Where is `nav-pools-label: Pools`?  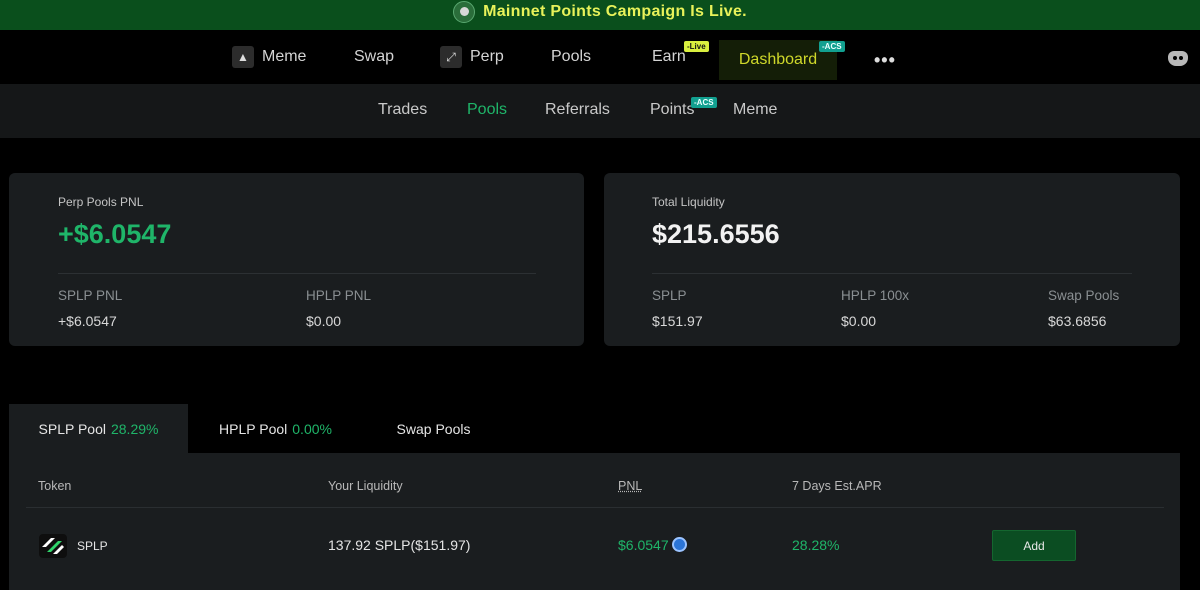 nav-pools-label: Pools is located at coordinates (571, 56).